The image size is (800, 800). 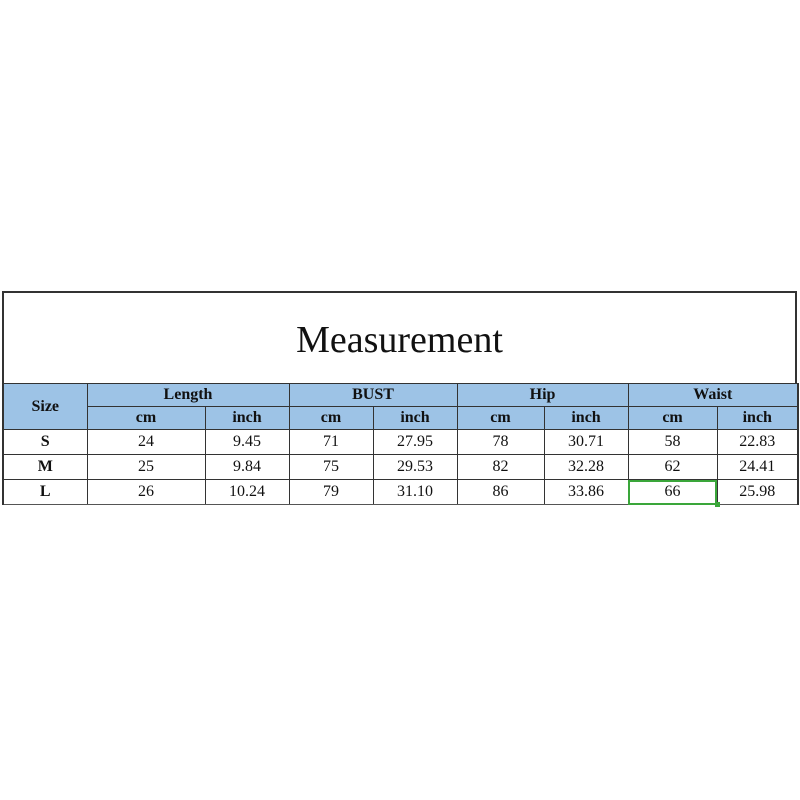 I want to click on subheader-waist-inch: inch, so click(x=757, y=418).